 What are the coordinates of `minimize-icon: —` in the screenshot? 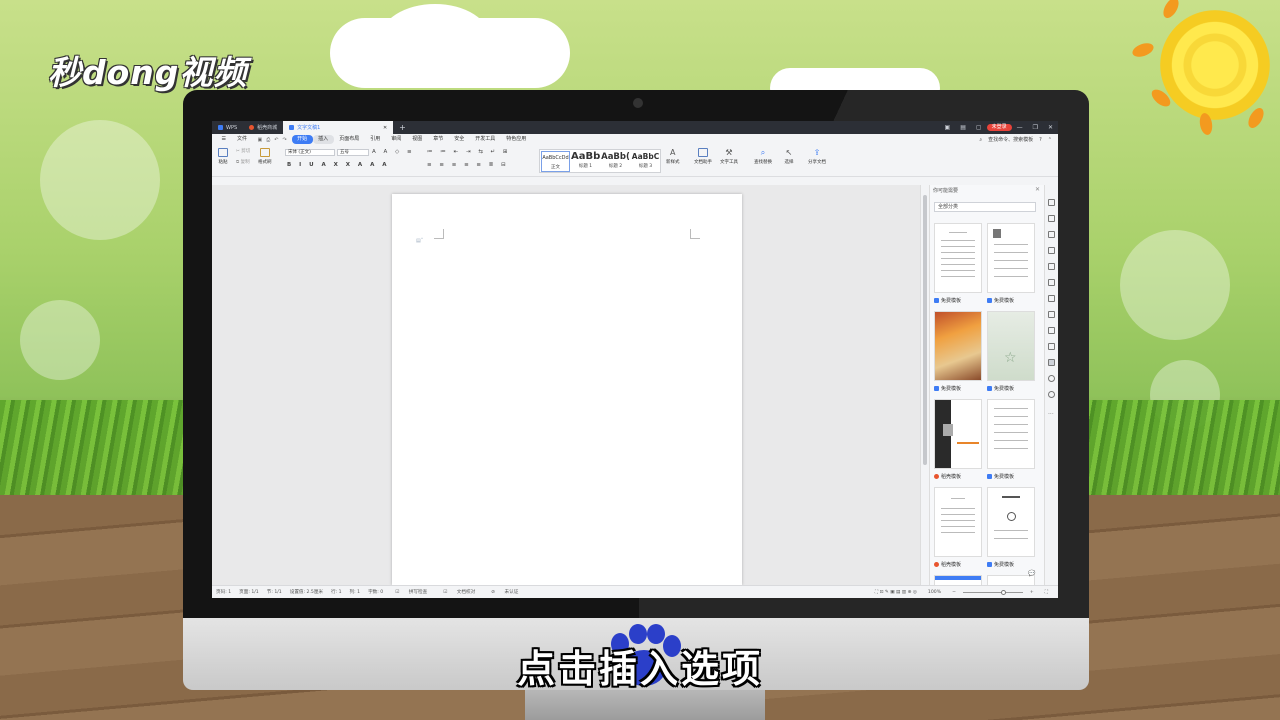 It's located at (1020, 127).